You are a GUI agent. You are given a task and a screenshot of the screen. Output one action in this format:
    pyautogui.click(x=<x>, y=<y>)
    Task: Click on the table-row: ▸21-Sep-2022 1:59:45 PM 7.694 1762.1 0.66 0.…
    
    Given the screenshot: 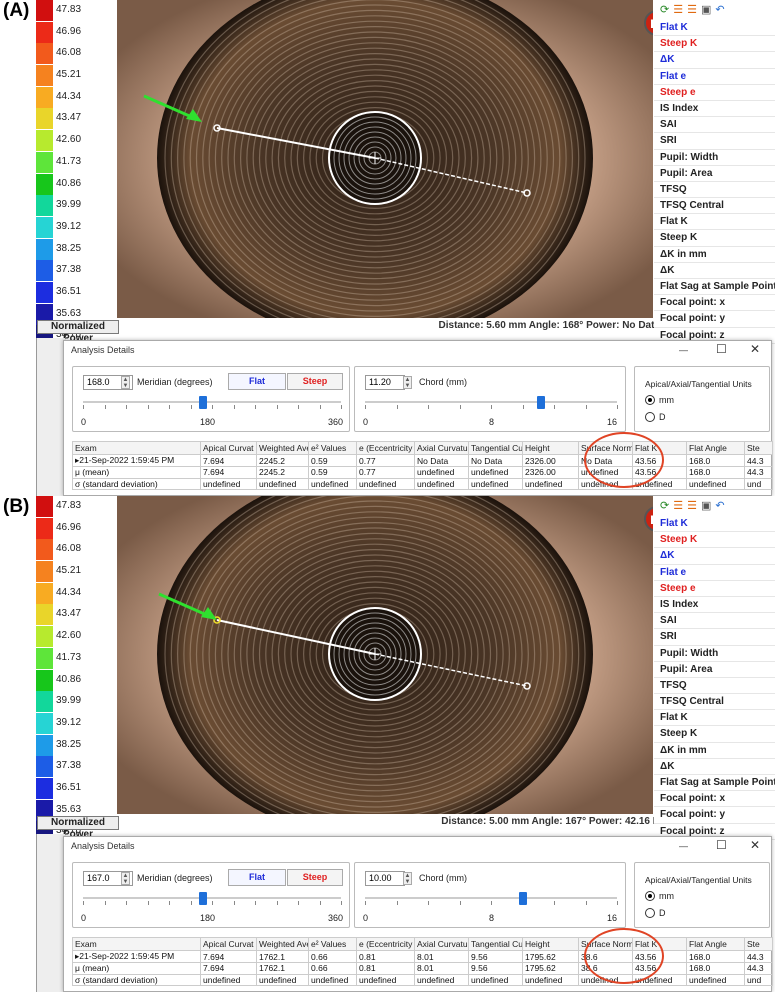 What is the action you would take?
    pyautogui.click(x=422, y=956)
    